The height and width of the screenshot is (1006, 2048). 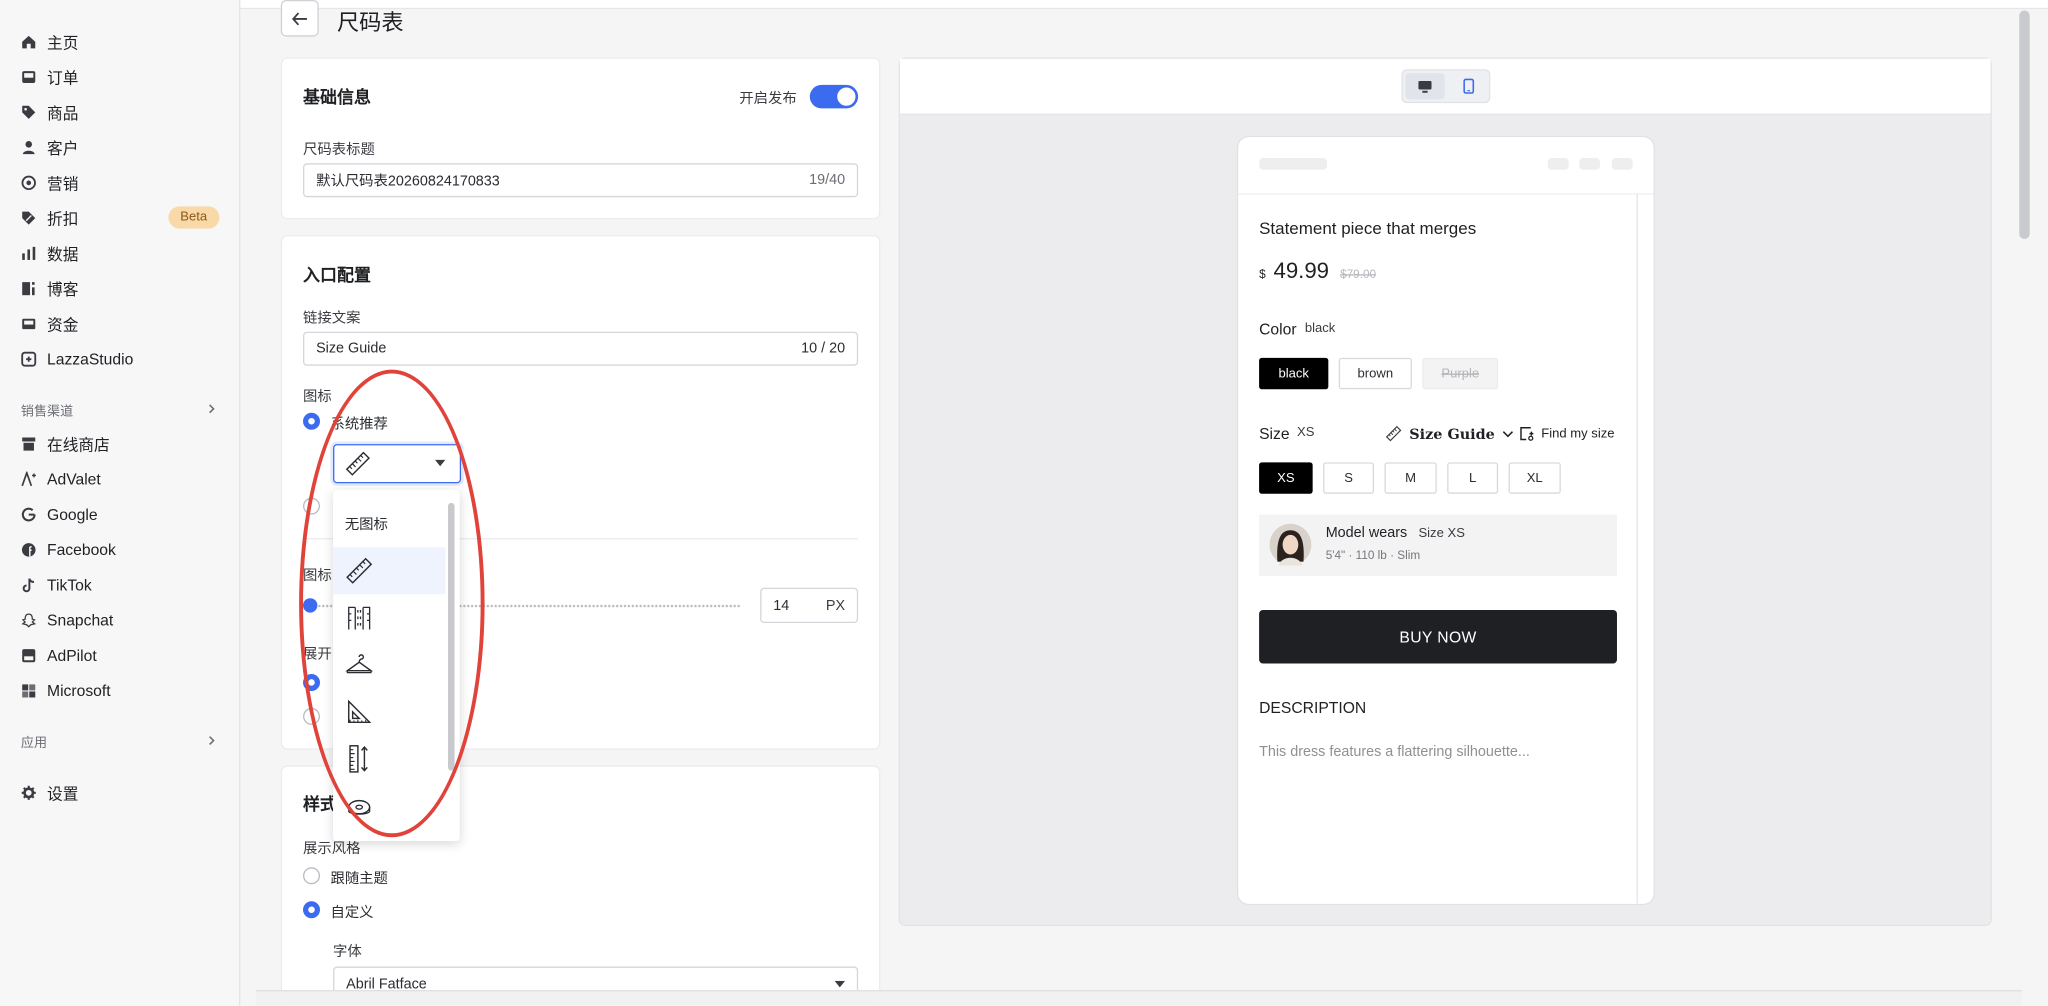 What do you see at coordinates (1438, 636) in the screenshot?
I see `buy-now-button: BUY NOW` at bounding box center [1438, 636].